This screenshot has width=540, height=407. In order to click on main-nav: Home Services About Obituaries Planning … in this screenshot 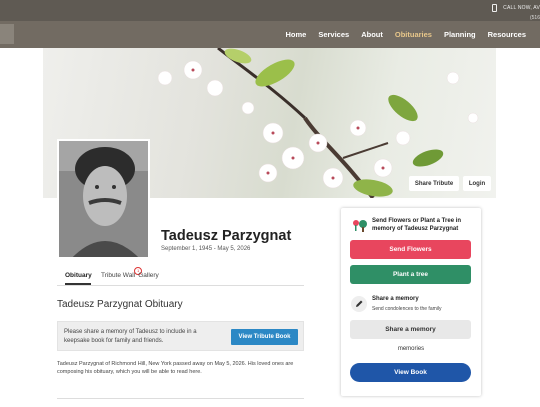, I will do `click(270, 34)`.